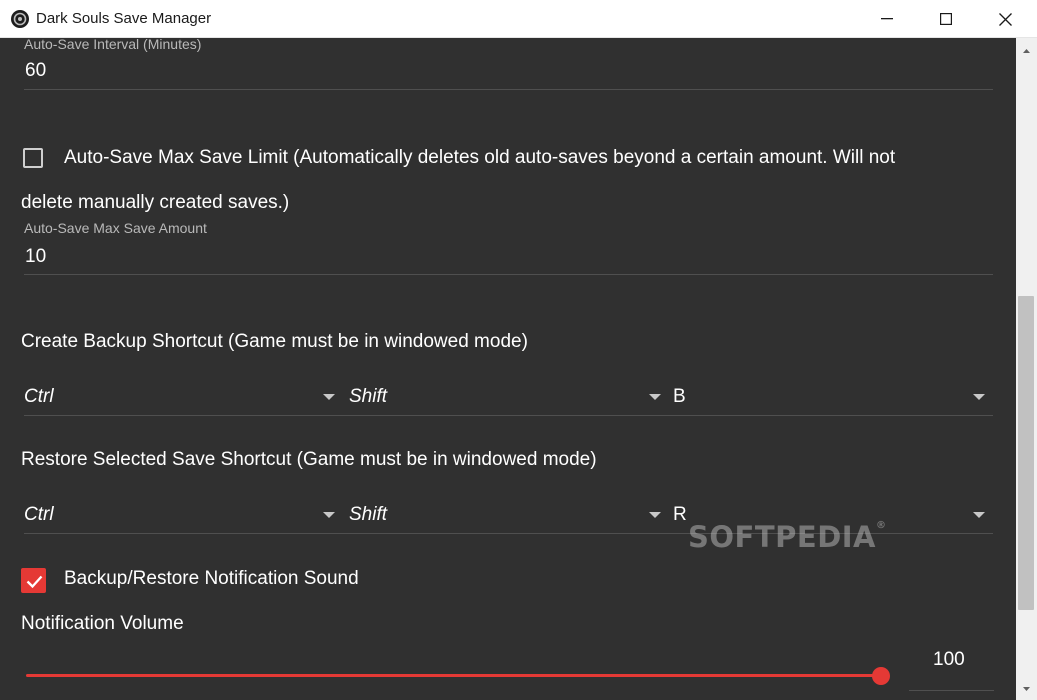  I want to click on arrow-up-icon, so click(1026, 51).